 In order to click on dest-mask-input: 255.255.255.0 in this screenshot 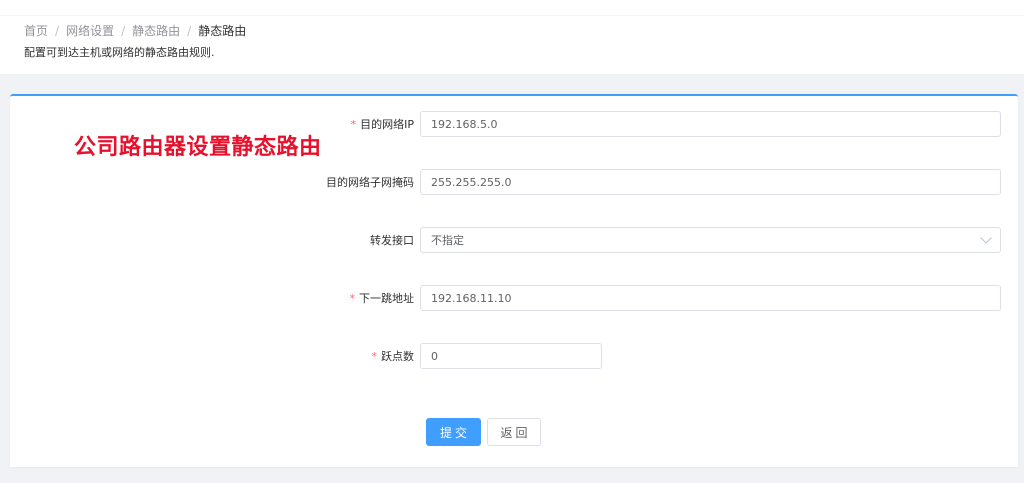, I will do `click(710, 182)`.